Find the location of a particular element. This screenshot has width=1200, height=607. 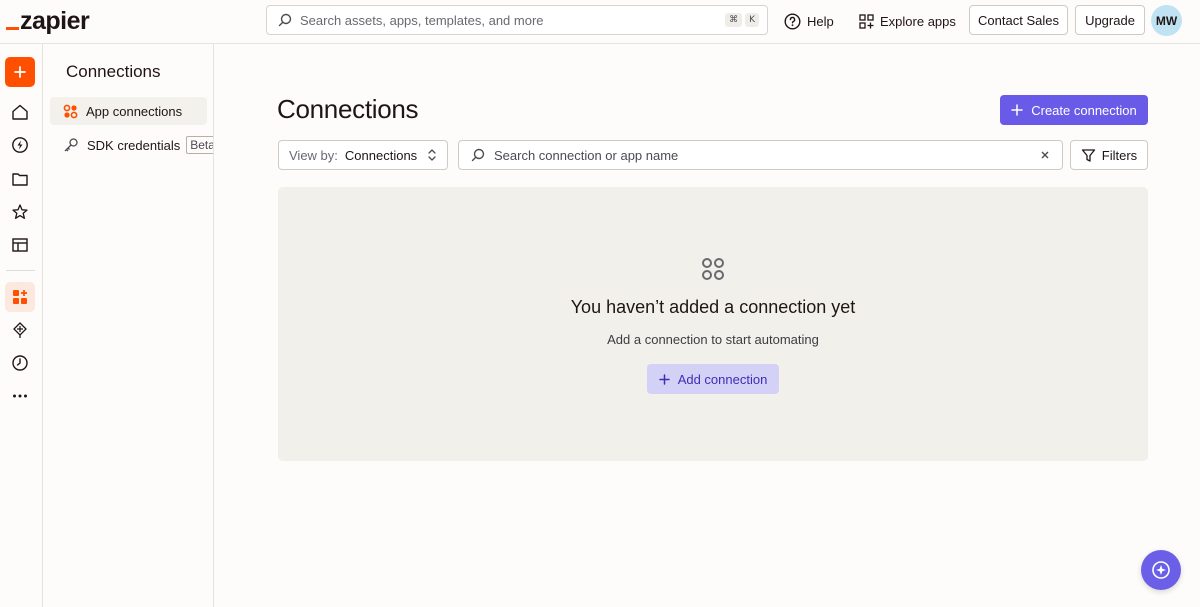

logo-wordmark: zapier is located at coordinates (55, 21).